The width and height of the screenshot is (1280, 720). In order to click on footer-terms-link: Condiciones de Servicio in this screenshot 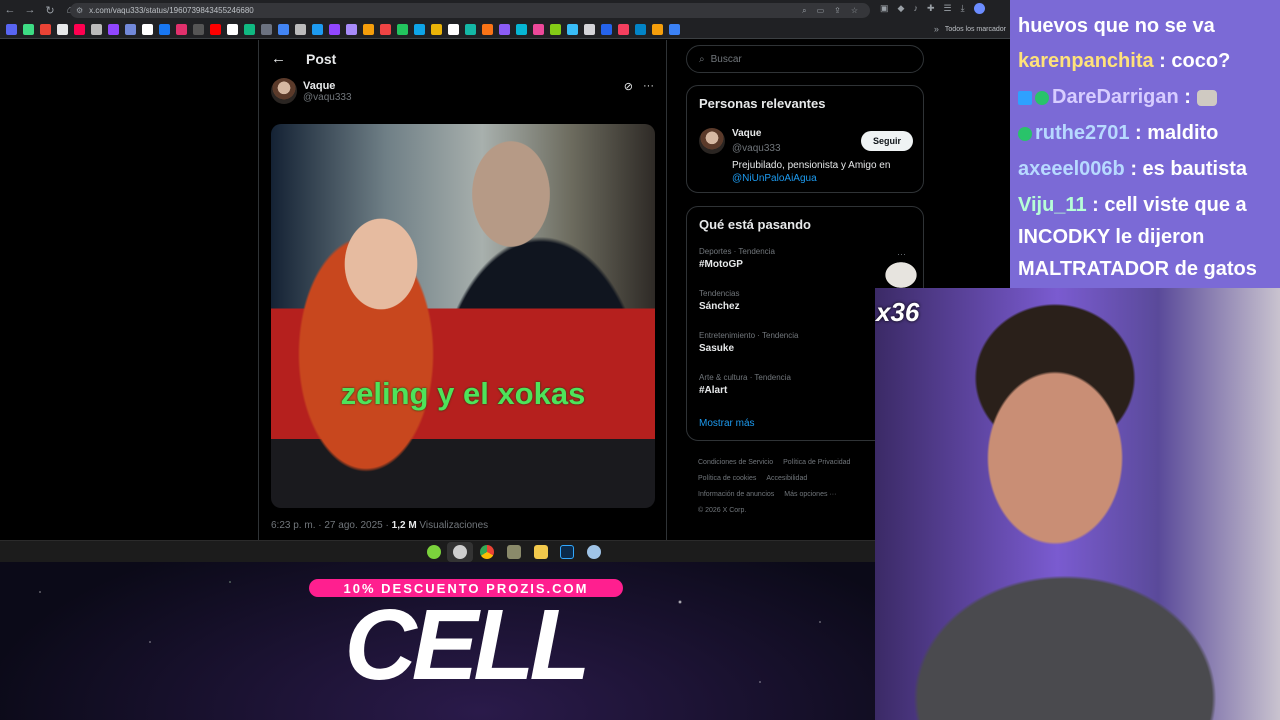, I will do `click(735, 462)`.